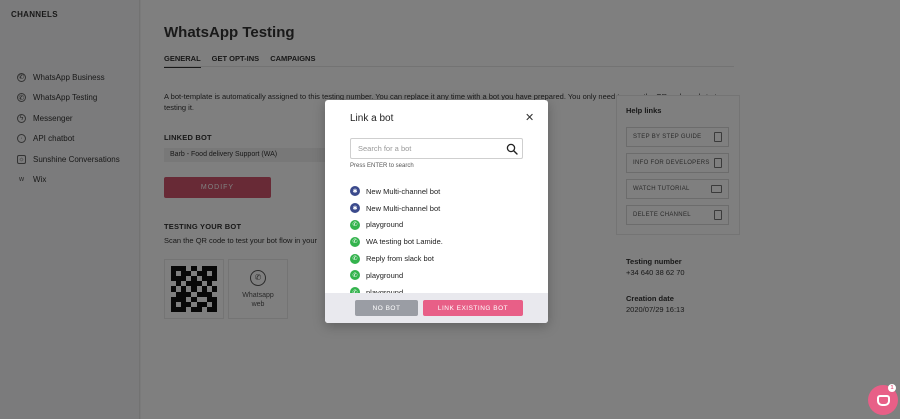 This screenshot has height=419, width=900. Describe the element at coordinates (512, 149) in the screenshot. I see `search-icon` at that location.